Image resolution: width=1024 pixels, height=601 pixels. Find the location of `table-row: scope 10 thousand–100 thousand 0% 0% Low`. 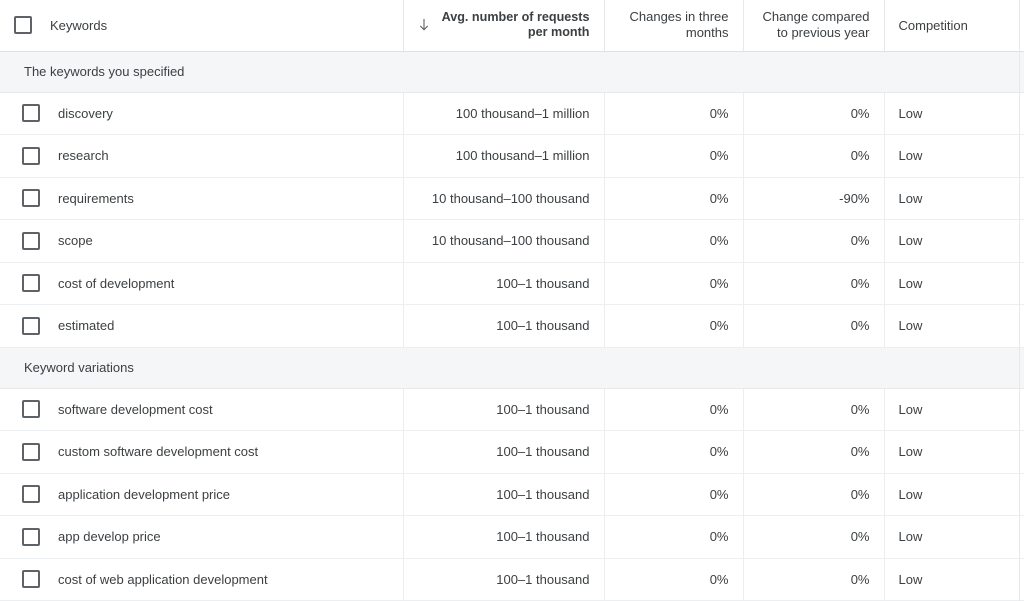

table-row: scope 10 thousand–100 thousand 0% 0% Low is located at coordinates (512, 241).